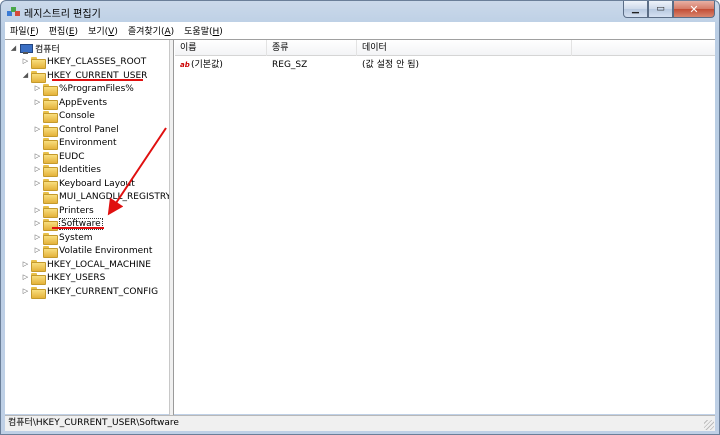 This screenshot has width=720, height=435. What do you see at coordinates (63, 278) in the screenshot?
I see `tree-node-hku: ▷ HKEY_USERS` at bounding box center [63, 278].